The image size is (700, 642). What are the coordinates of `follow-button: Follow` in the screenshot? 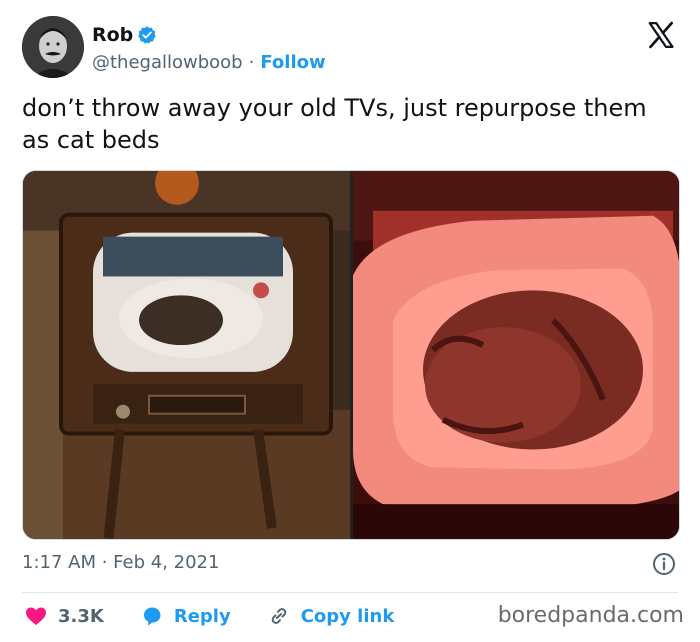 It's located at (292, 62).